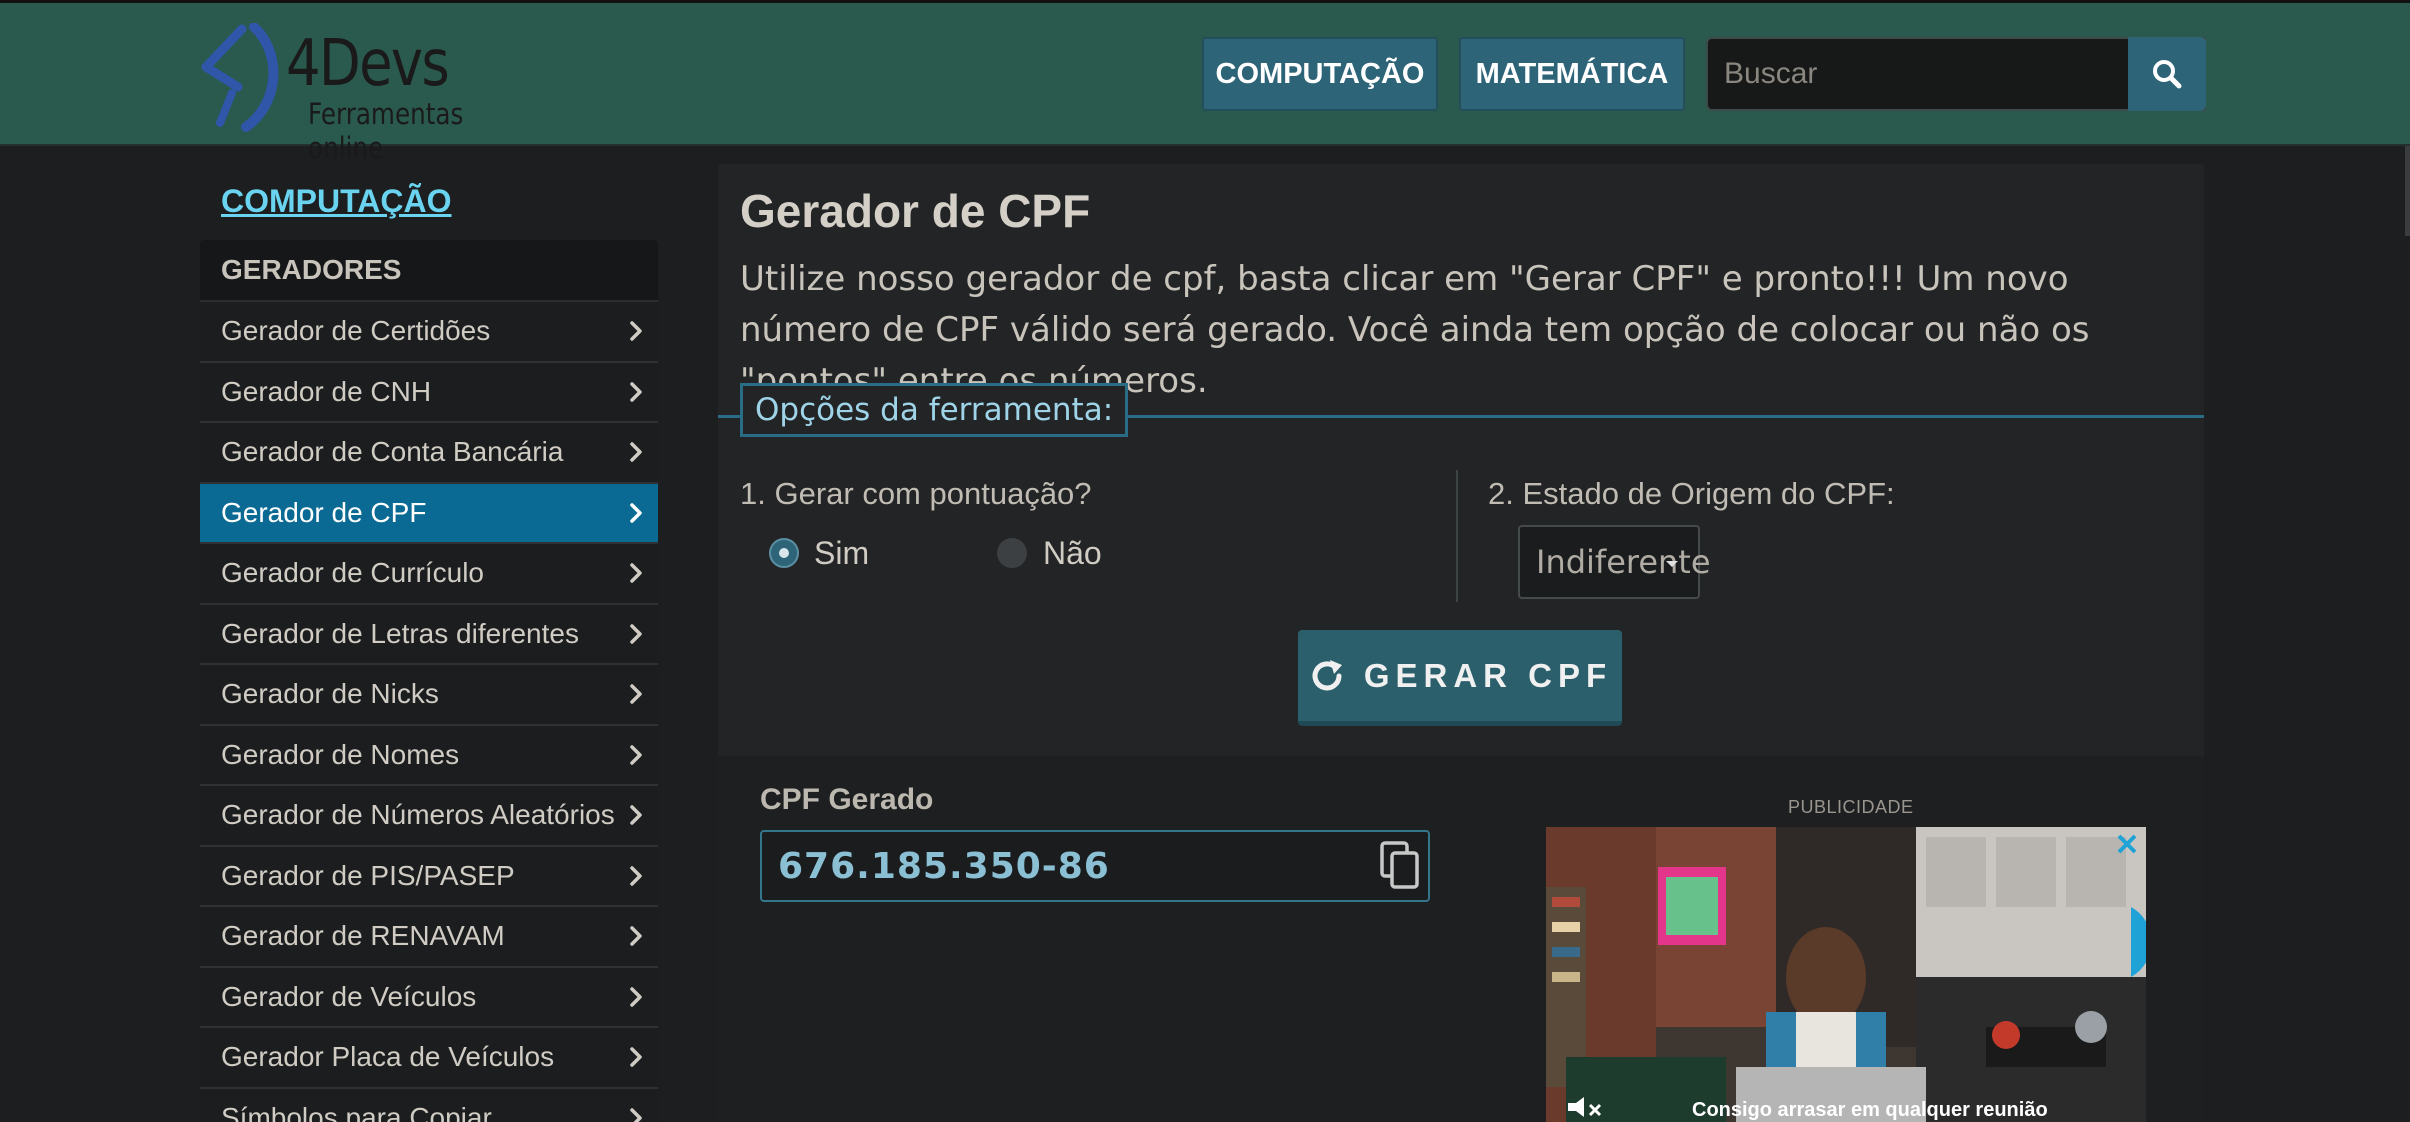  I want to click on ad-label: PUBLICIDADE, so click(1851, 807).